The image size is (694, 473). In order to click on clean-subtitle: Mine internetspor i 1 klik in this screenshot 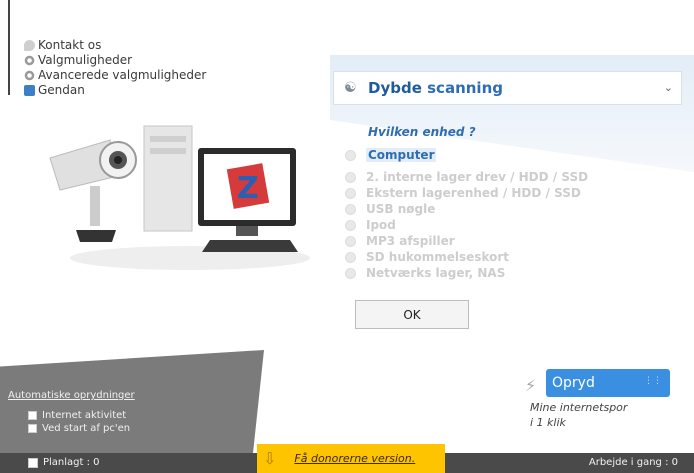, I will do `click(578, 415)`.